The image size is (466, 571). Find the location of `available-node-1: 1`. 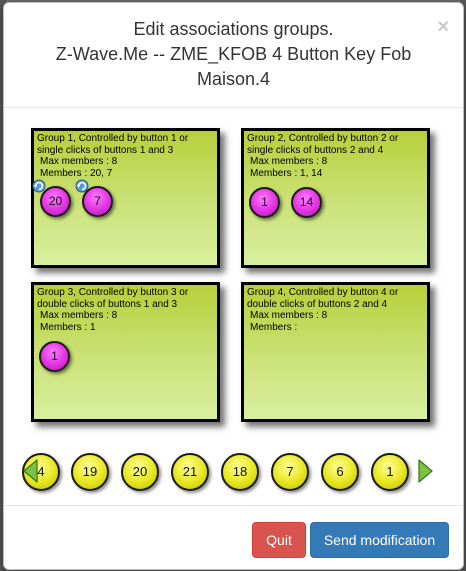

available-node-1: 1 is located at coordinates (390, 472).